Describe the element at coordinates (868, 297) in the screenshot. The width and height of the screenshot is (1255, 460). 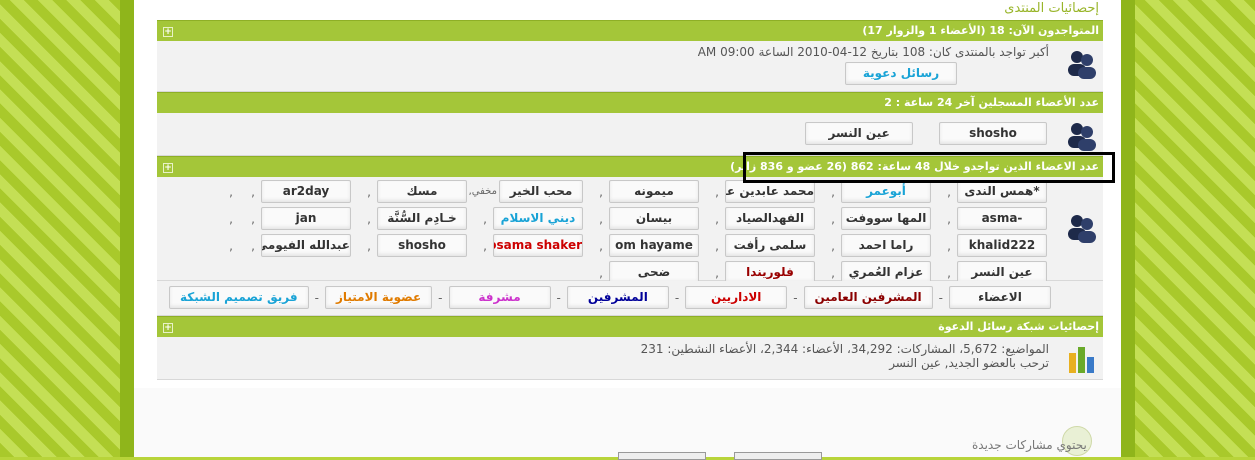
I see `group-link: المشرفين العامين` at that location.